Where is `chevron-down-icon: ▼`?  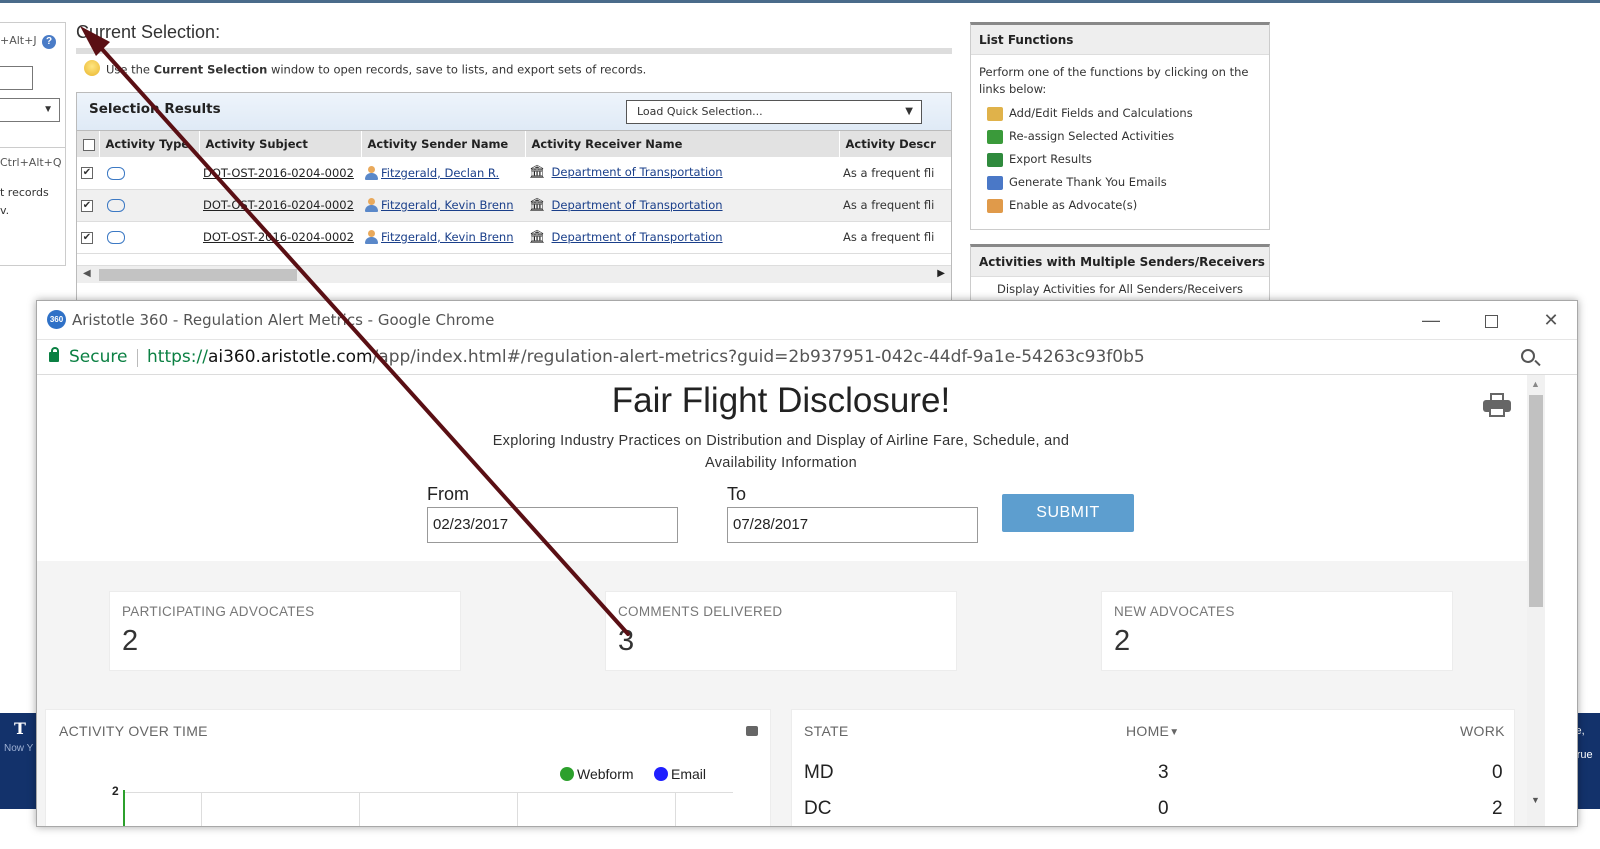
chevron-down-icon: ▼ is located at coordinates (909, 111).